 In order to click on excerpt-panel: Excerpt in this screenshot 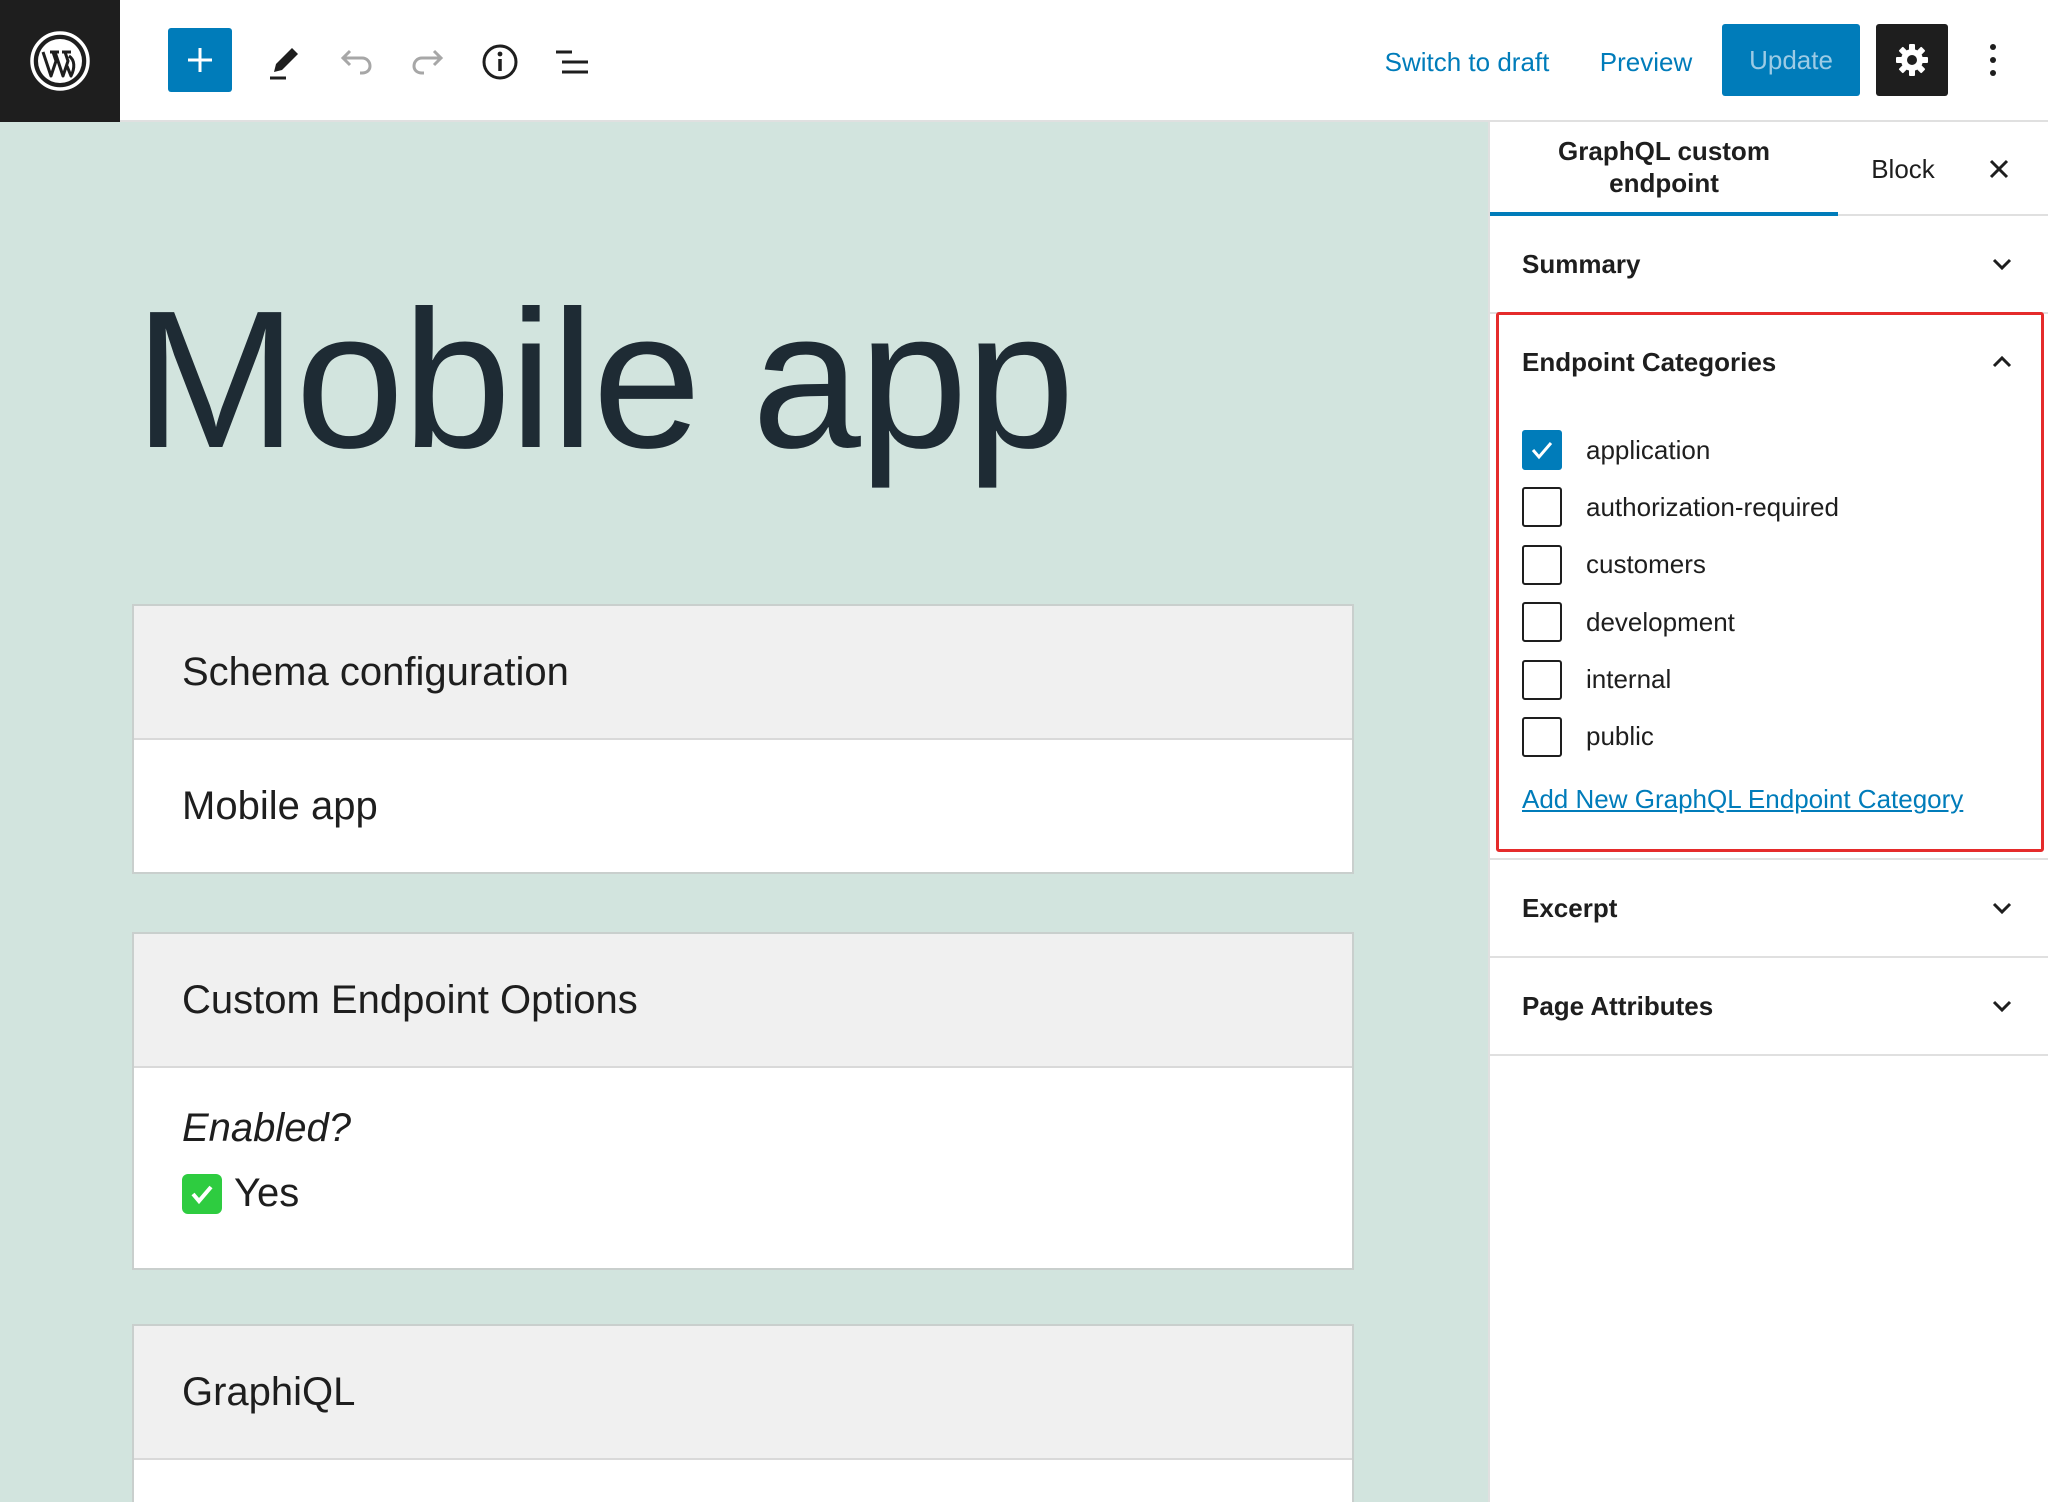, I will do `click(1769, 909)`.